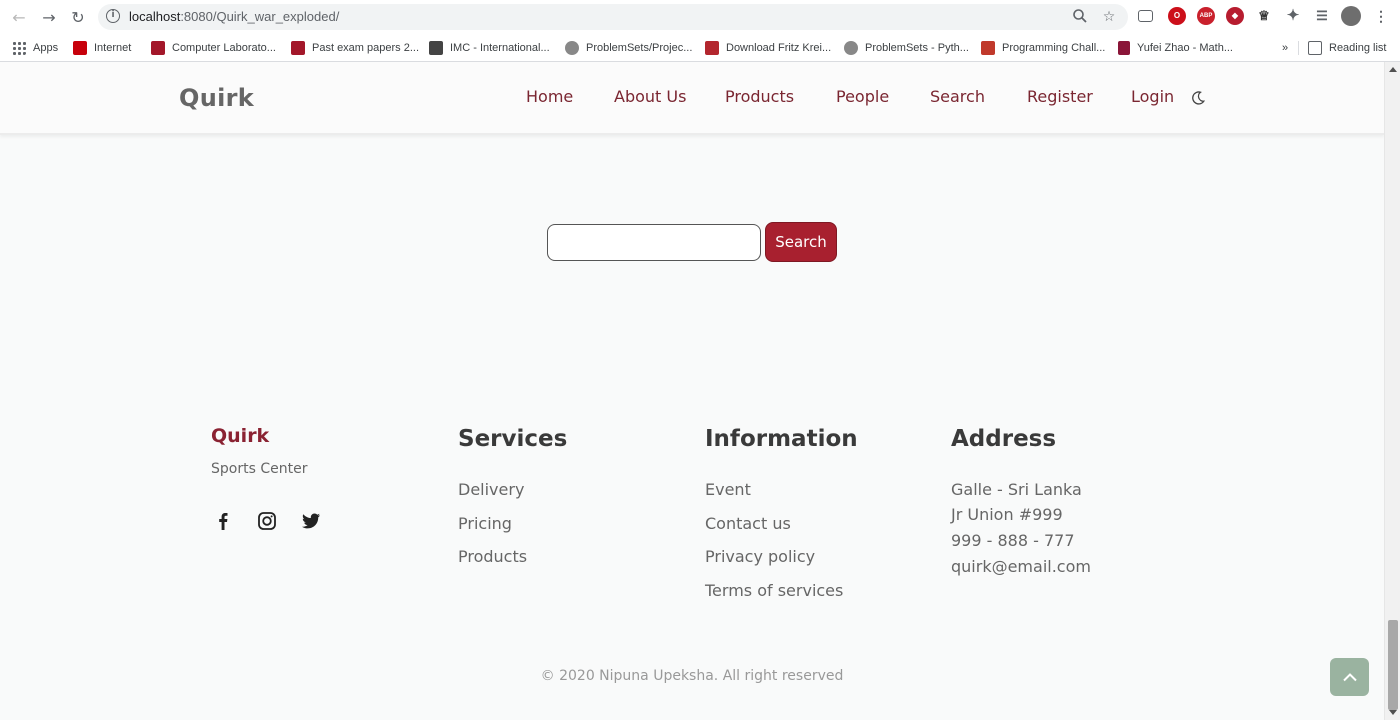 The image size is (1400, 720). What do you see at coordinates (988, 48) in the screenshot?
I see `uva-icon` at bounding box center [988, 48].